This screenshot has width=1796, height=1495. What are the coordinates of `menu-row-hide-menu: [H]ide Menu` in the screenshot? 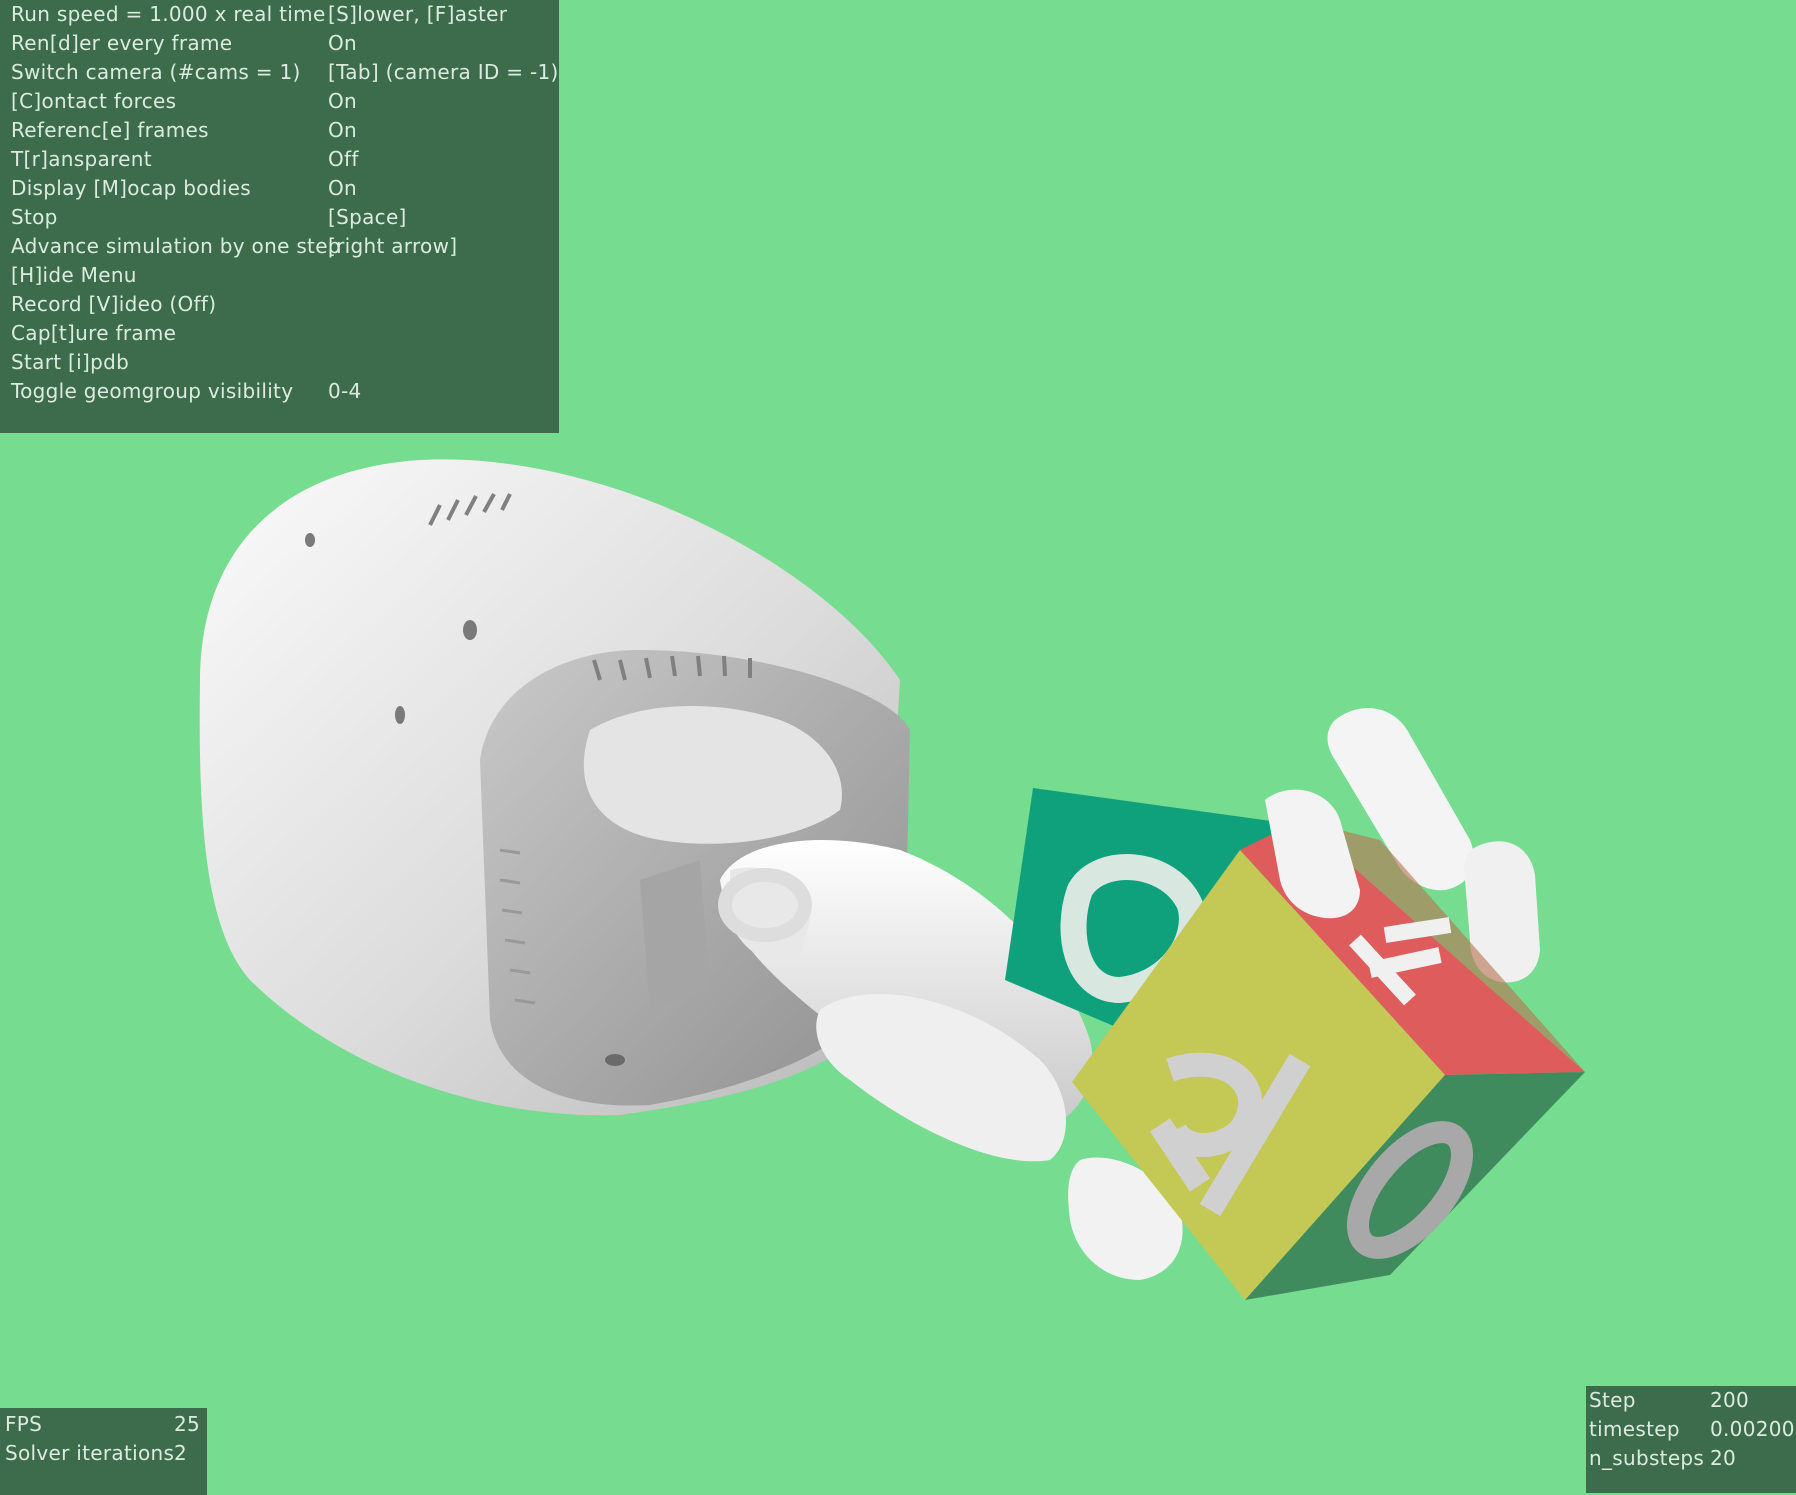 It's located at (279, 275).